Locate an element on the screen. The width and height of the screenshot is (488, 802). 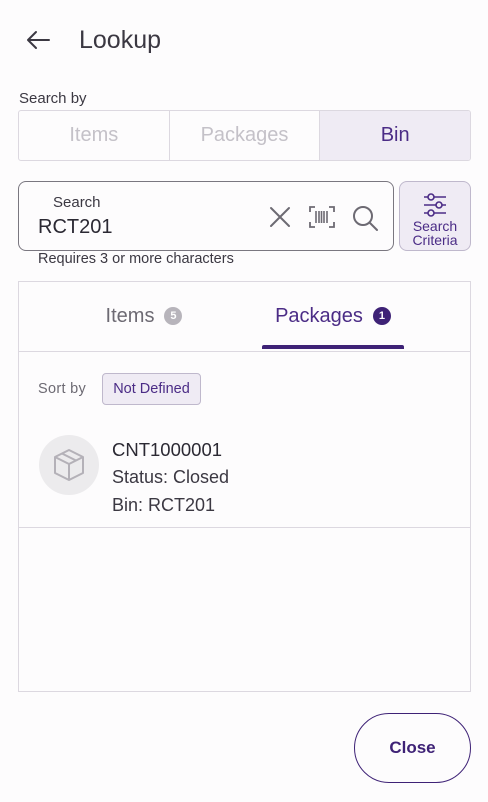
page-title: Lookup is located at coordinates (120, 40).